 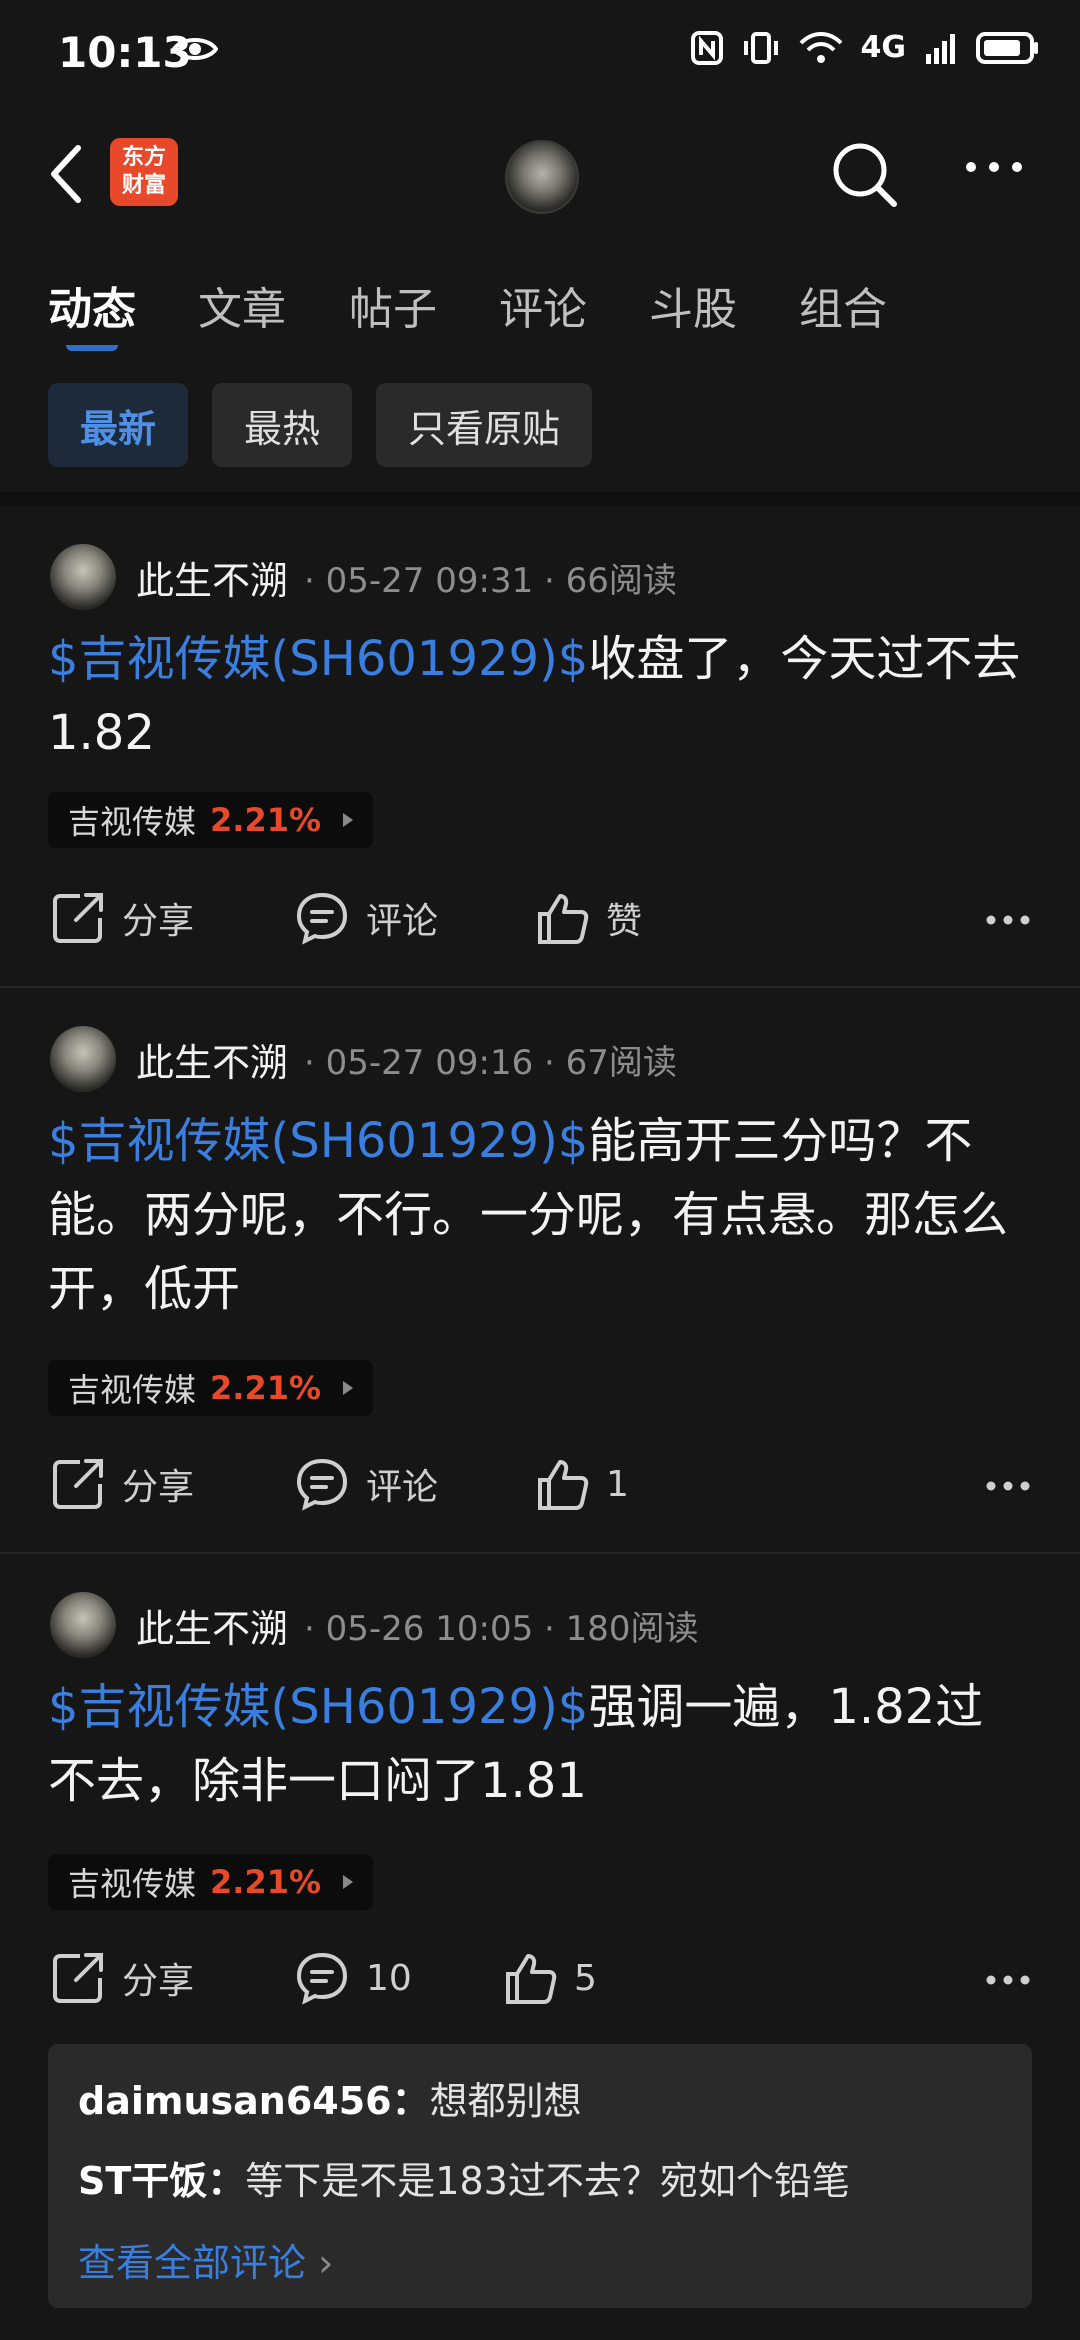 I want to click on filter-hottest: 最热, so click(x=282, y=425).